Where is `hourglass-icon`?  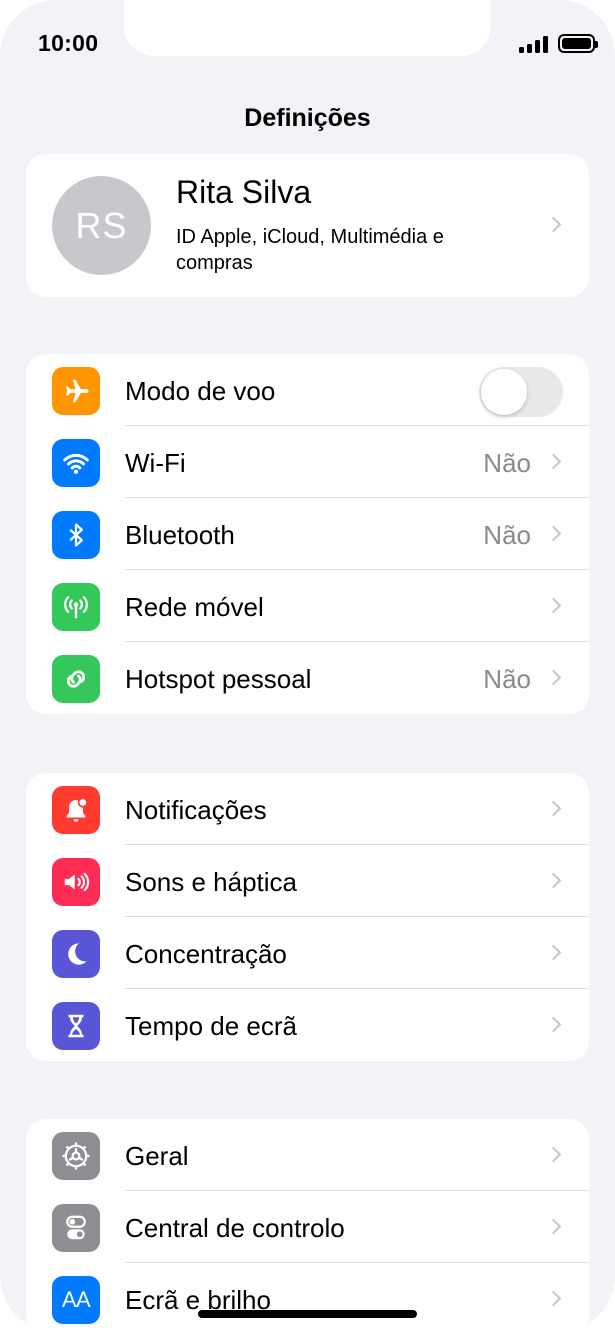
hourglass-icon is located at coordinates (76, 1026).